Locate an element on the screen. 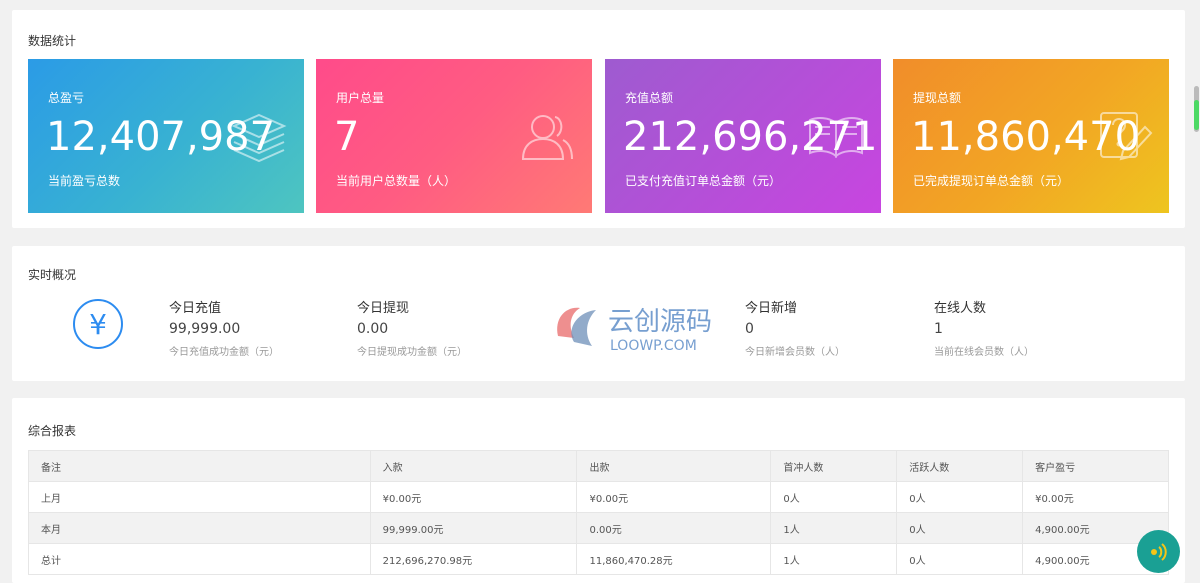 This screenshot has width=1200, height=583. watermark-logo: 云创源码 LOOWP.COM is located at coordinates (634, 330).